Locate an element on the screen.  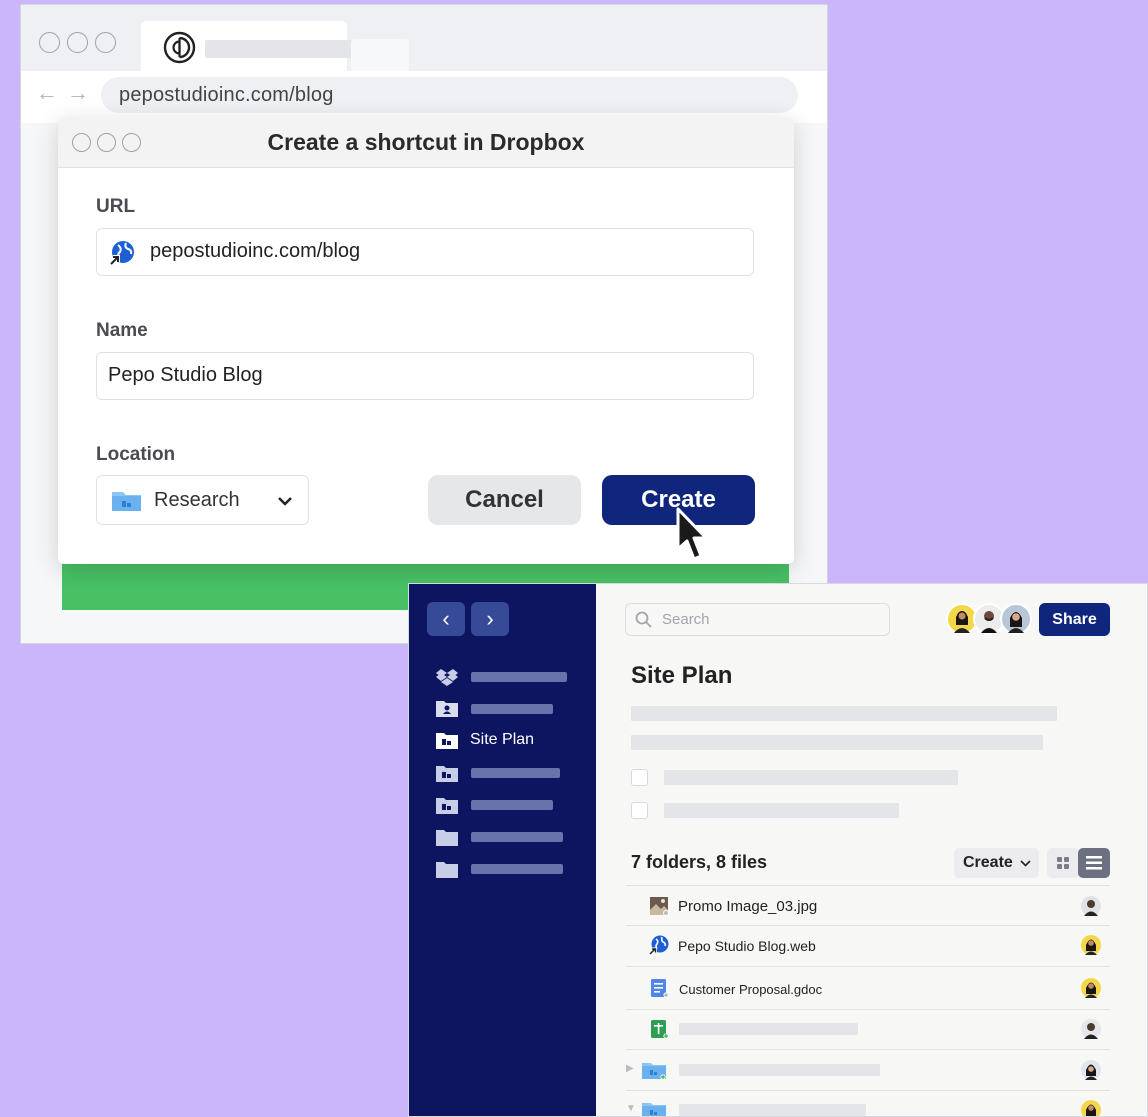
create-dropdown-label: Create is located at coordinates (988, 862).